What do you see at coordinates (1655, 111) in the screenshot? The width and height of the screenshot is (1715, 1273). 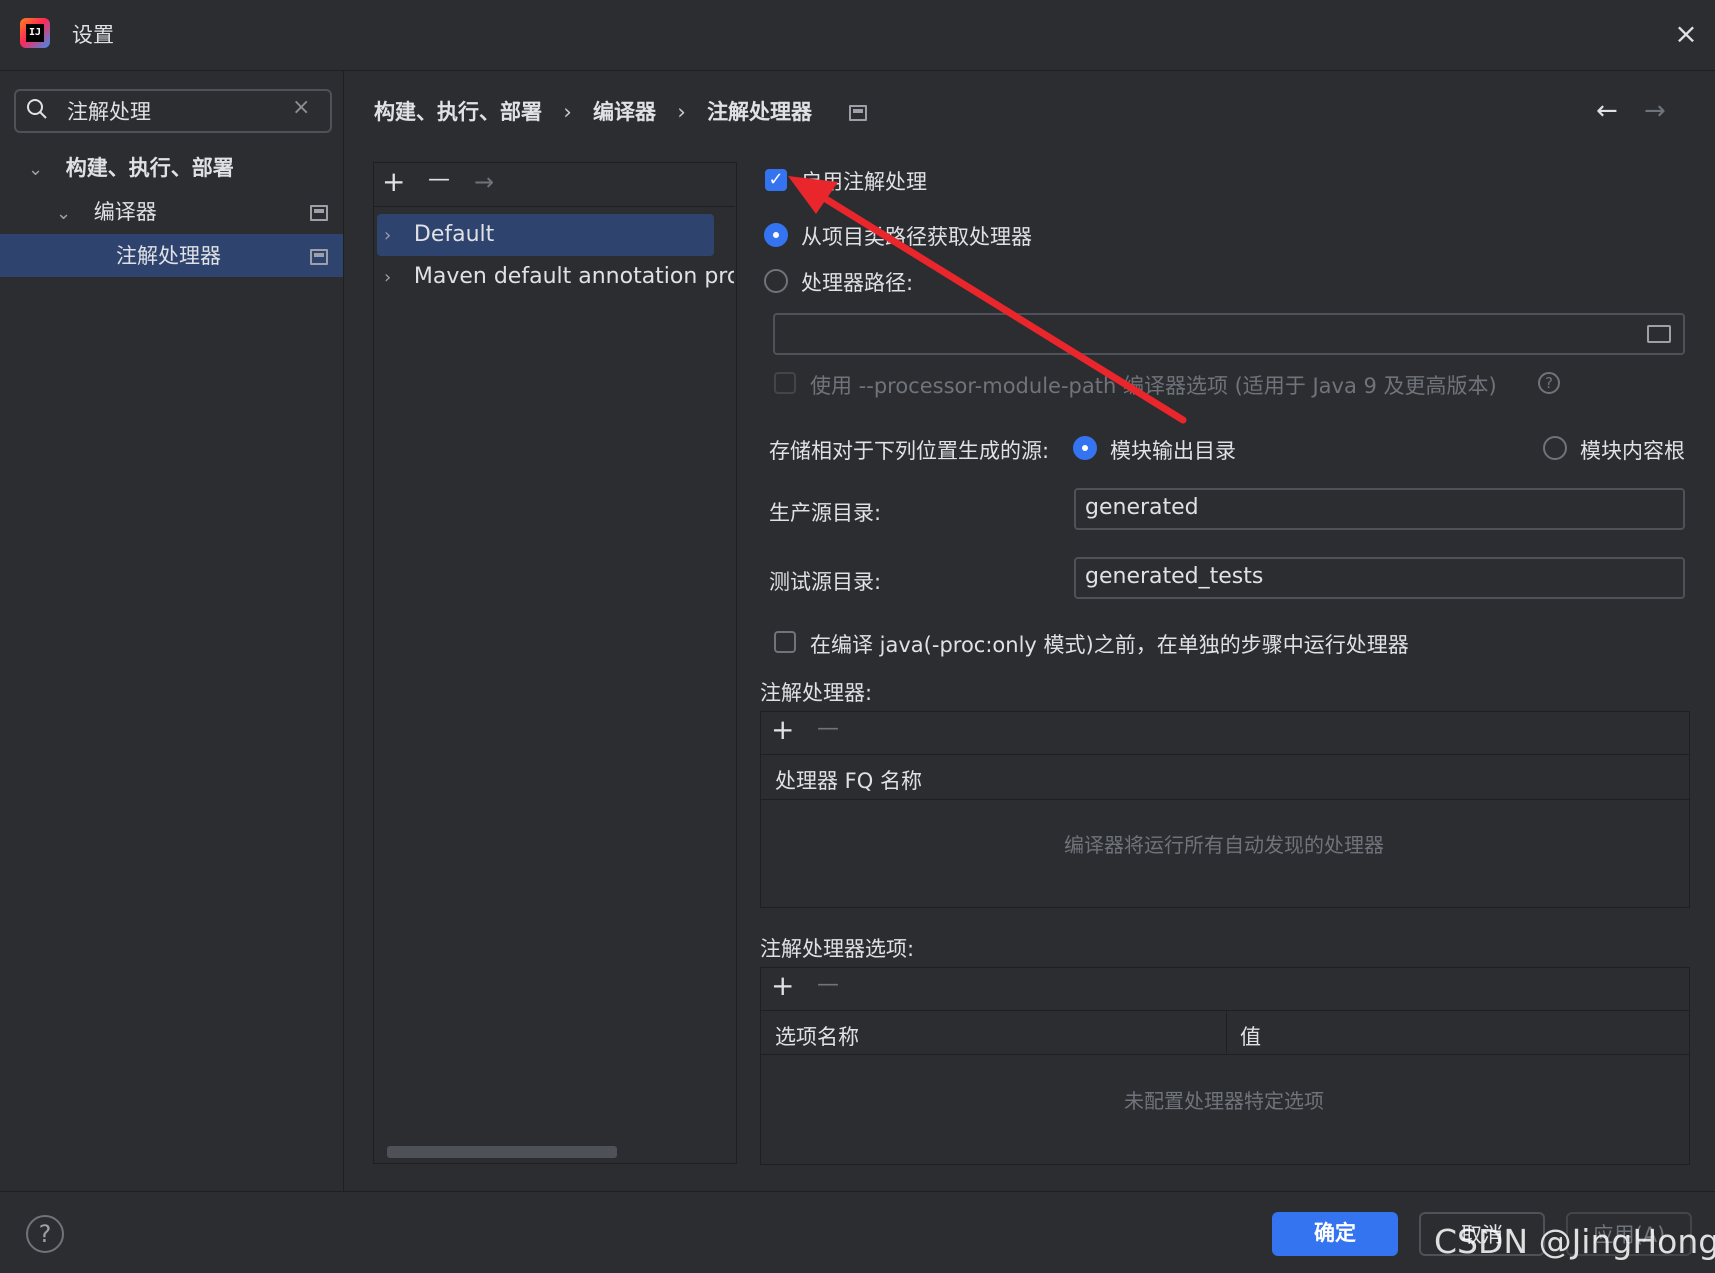 I see `forward-arrow-icon: →` at bounding box center [1655, 111].